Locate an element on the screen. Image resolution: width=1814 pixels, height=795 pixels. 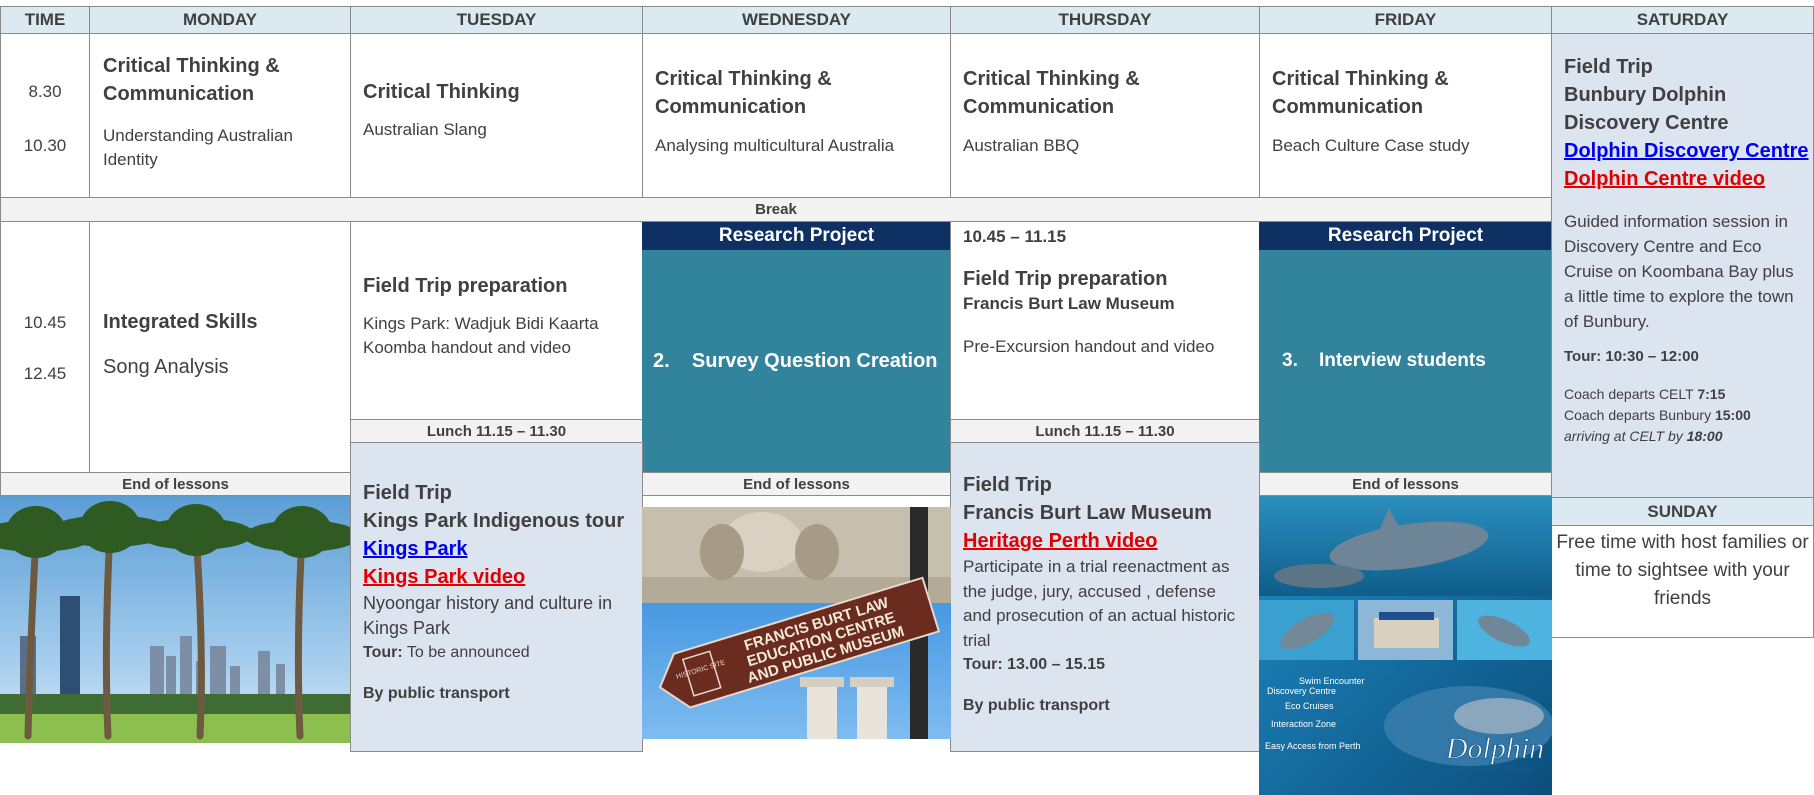
tuesday-tour-label: Tour: is located at coordinates (383, 652).